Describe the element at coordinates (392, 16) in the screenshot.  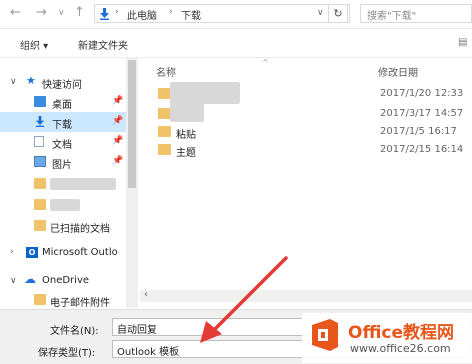
I see `search-placeholder: 搜索"下载"` at that location.